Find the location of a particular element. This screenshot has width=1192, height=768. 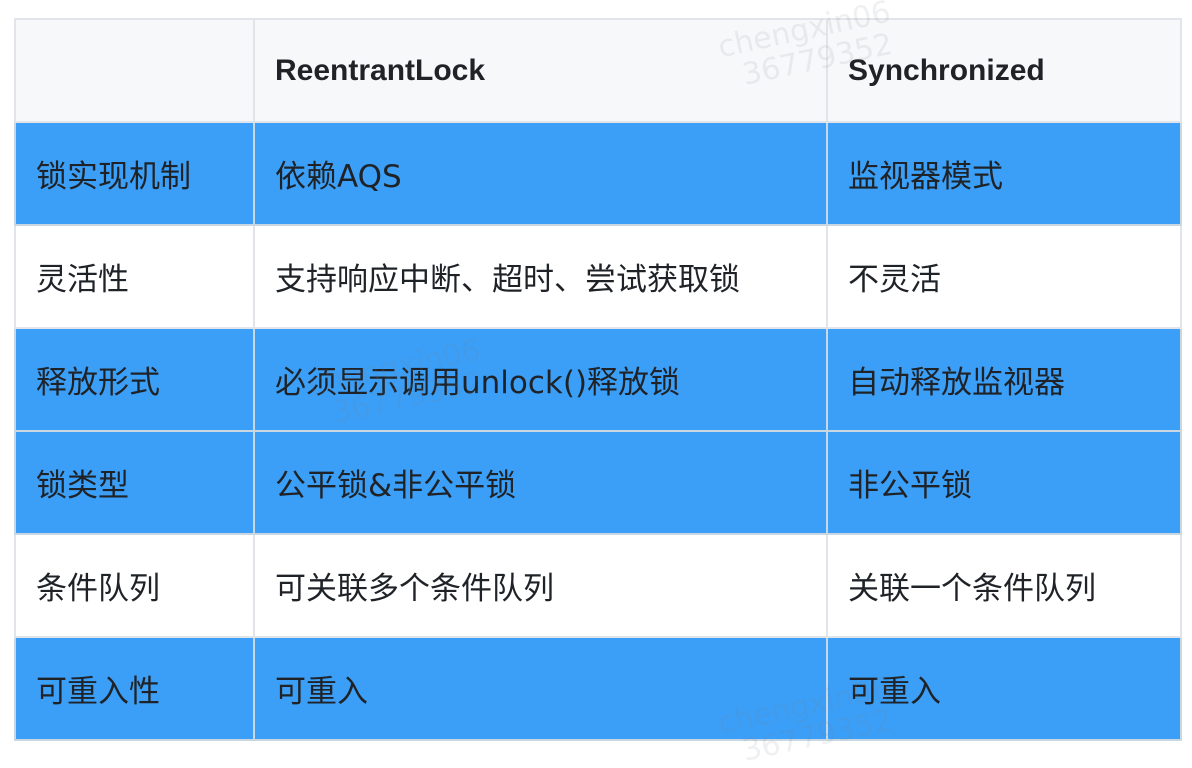

table-row-lock-type: 锁类型 公平锁&非公平锁 非公平锁 is located at coordinates (598, 482).